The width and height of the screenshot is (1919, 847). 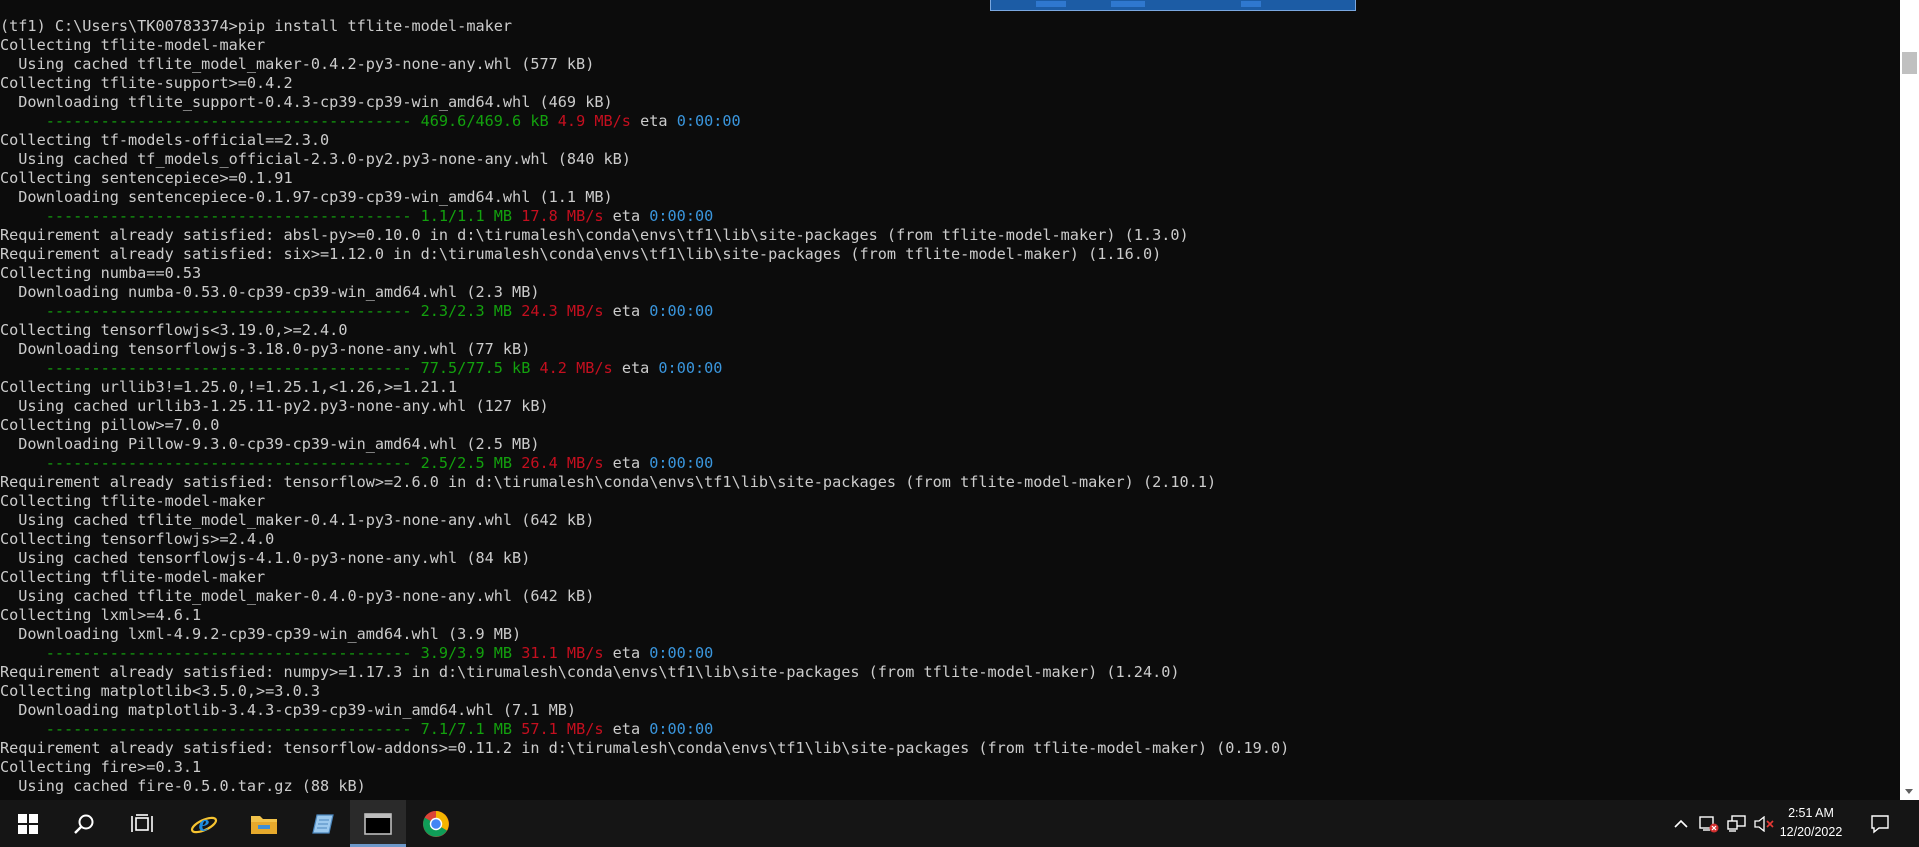 I want to click on svg-text: e, so click(x=204, y=824).